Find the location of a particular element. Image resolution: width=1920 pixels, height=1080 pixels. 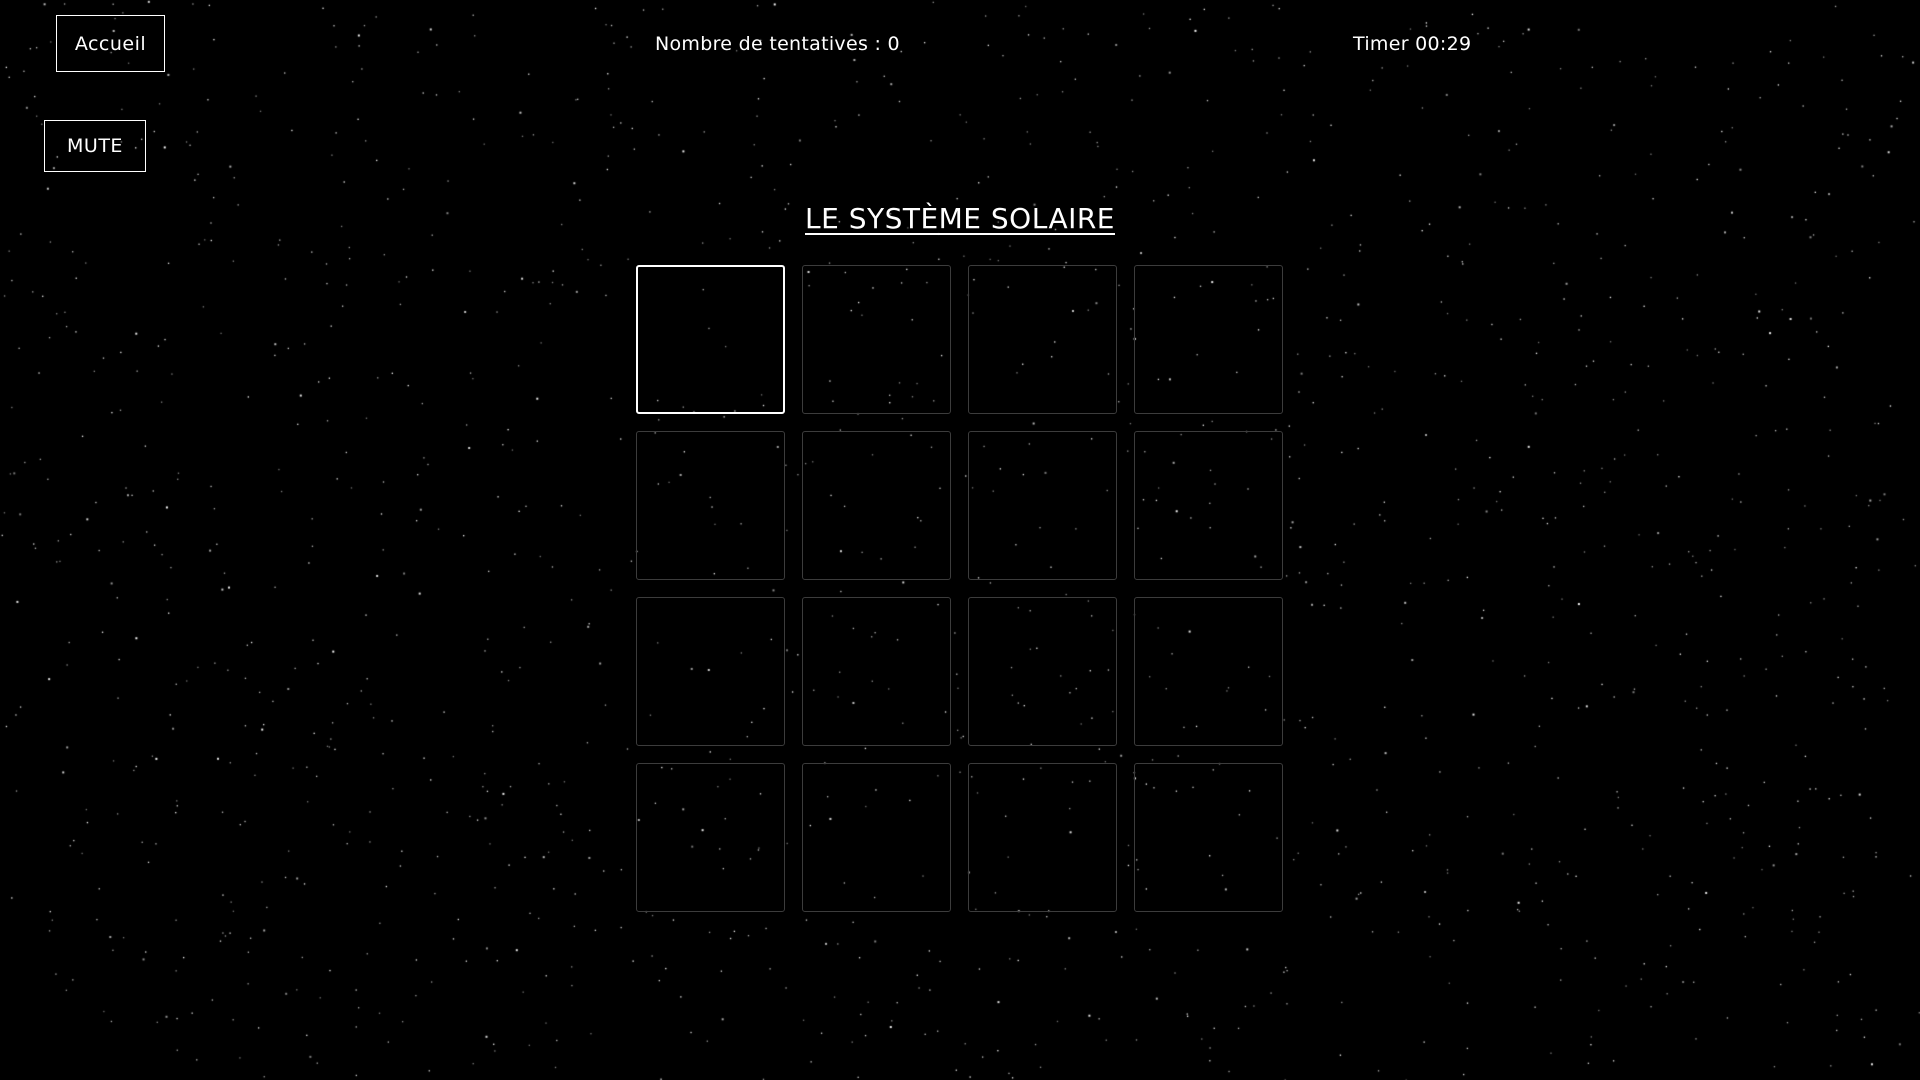

timer-display: Timer 00:29 is located at coordinates (1412, 44).